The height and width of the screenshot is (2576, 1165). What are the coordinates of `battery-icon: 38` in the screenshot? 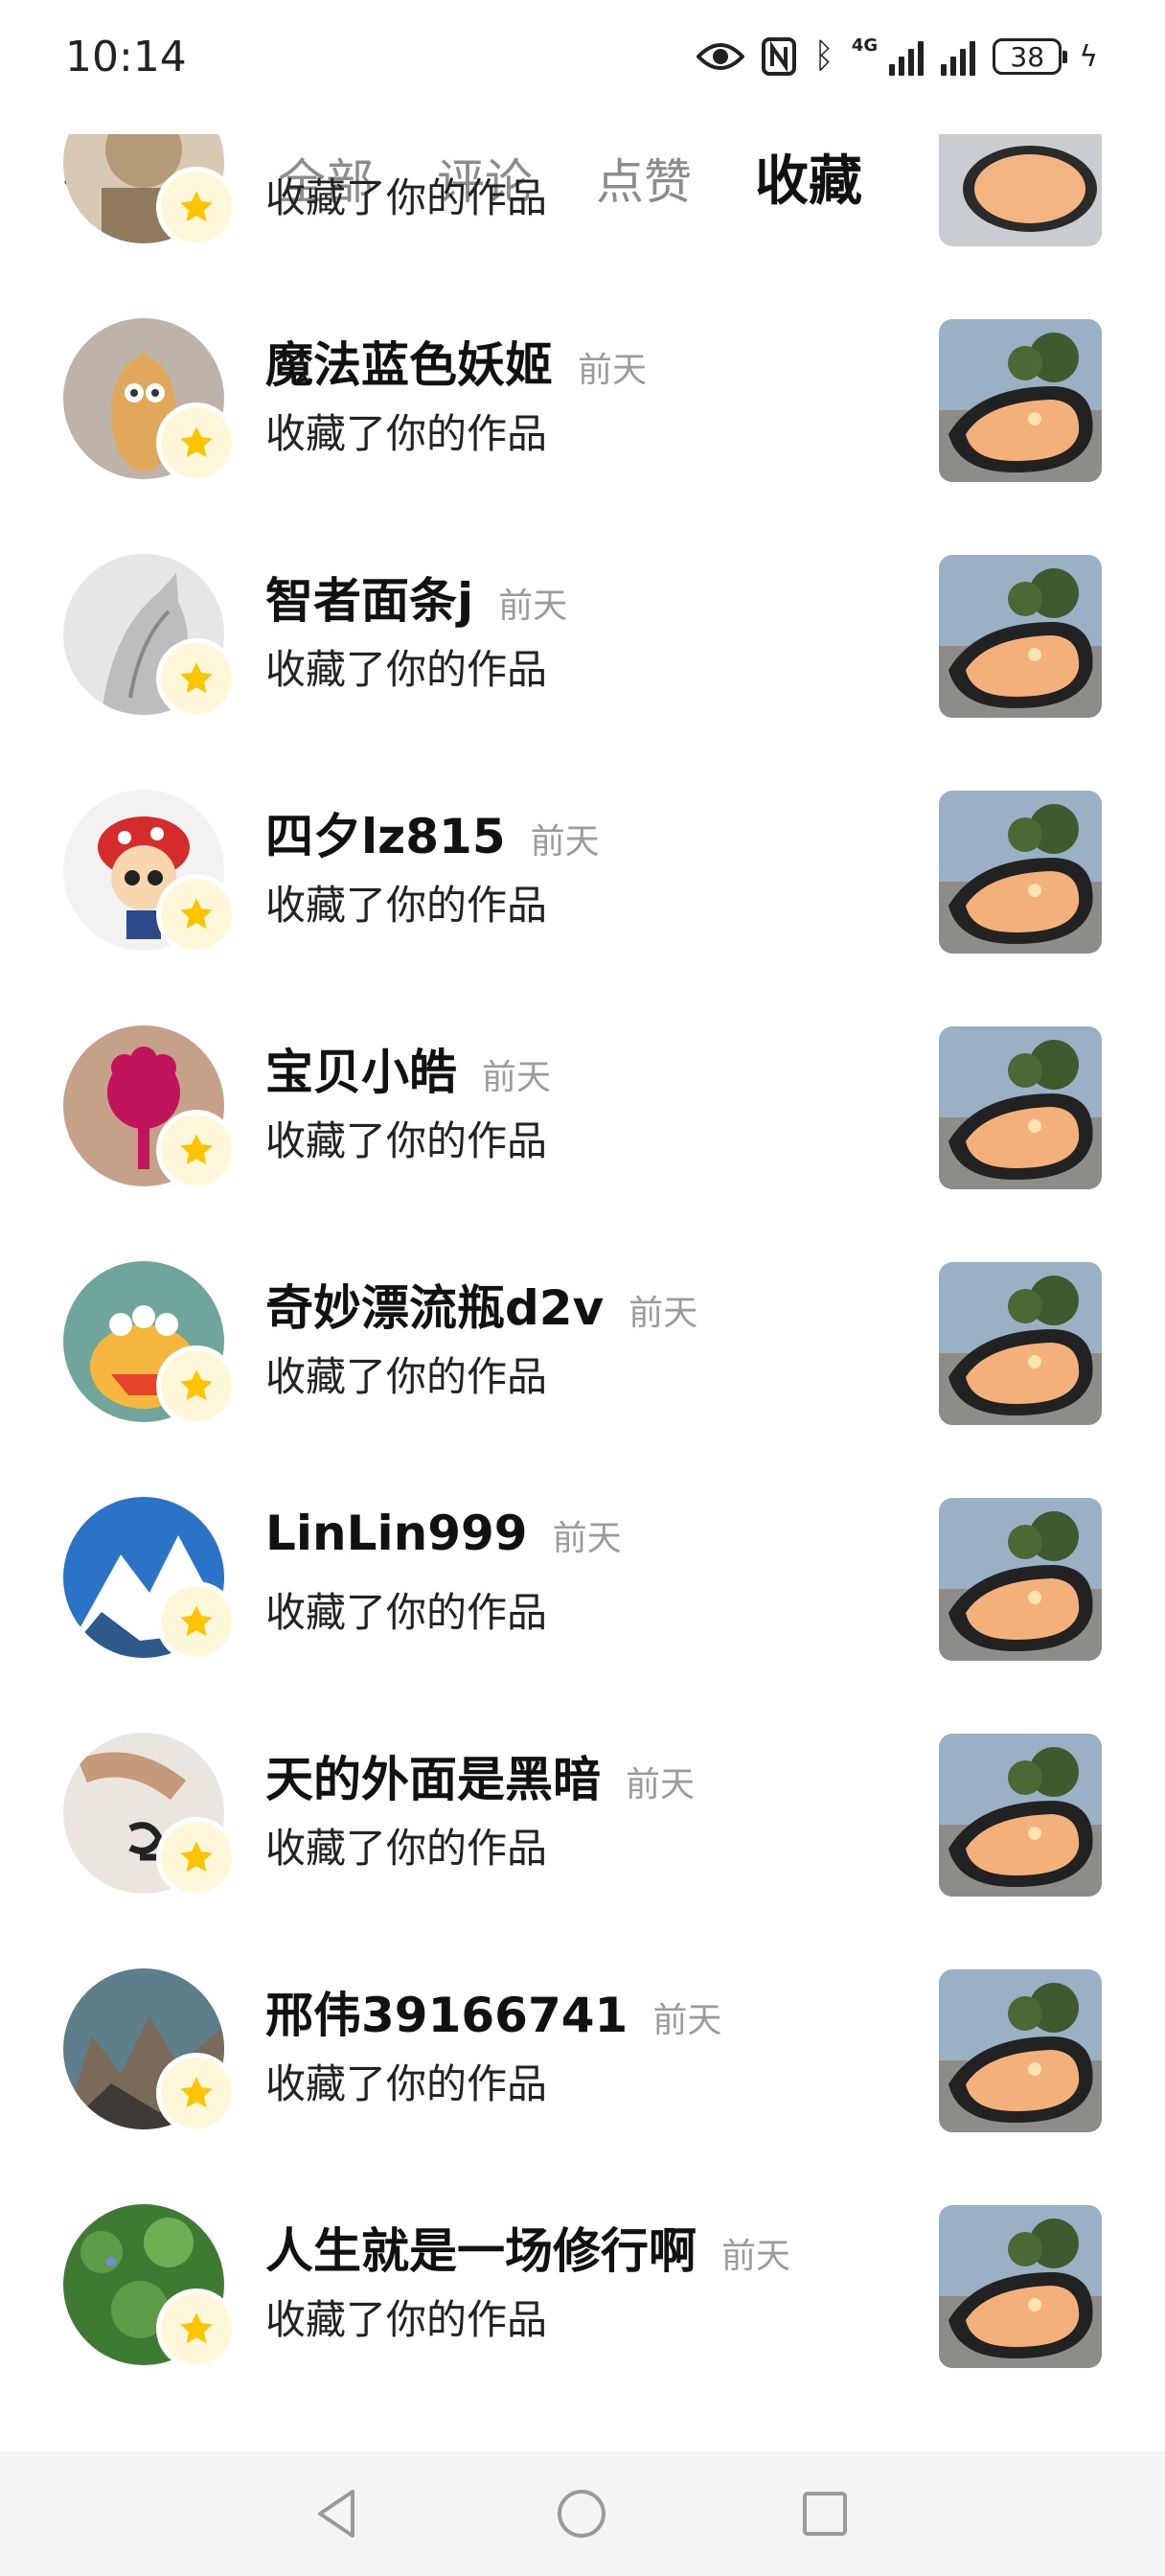 It's located at (1030, 56).